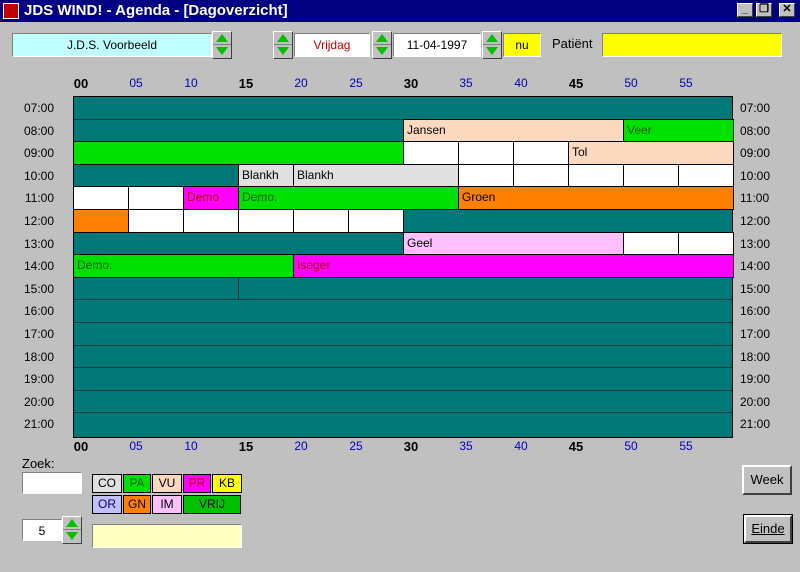 Image resolution: width=800 pixels, height=572 pixels. Describe the element at coordinates (692, 45) in the screenshot. I see `patient-field` at that location.